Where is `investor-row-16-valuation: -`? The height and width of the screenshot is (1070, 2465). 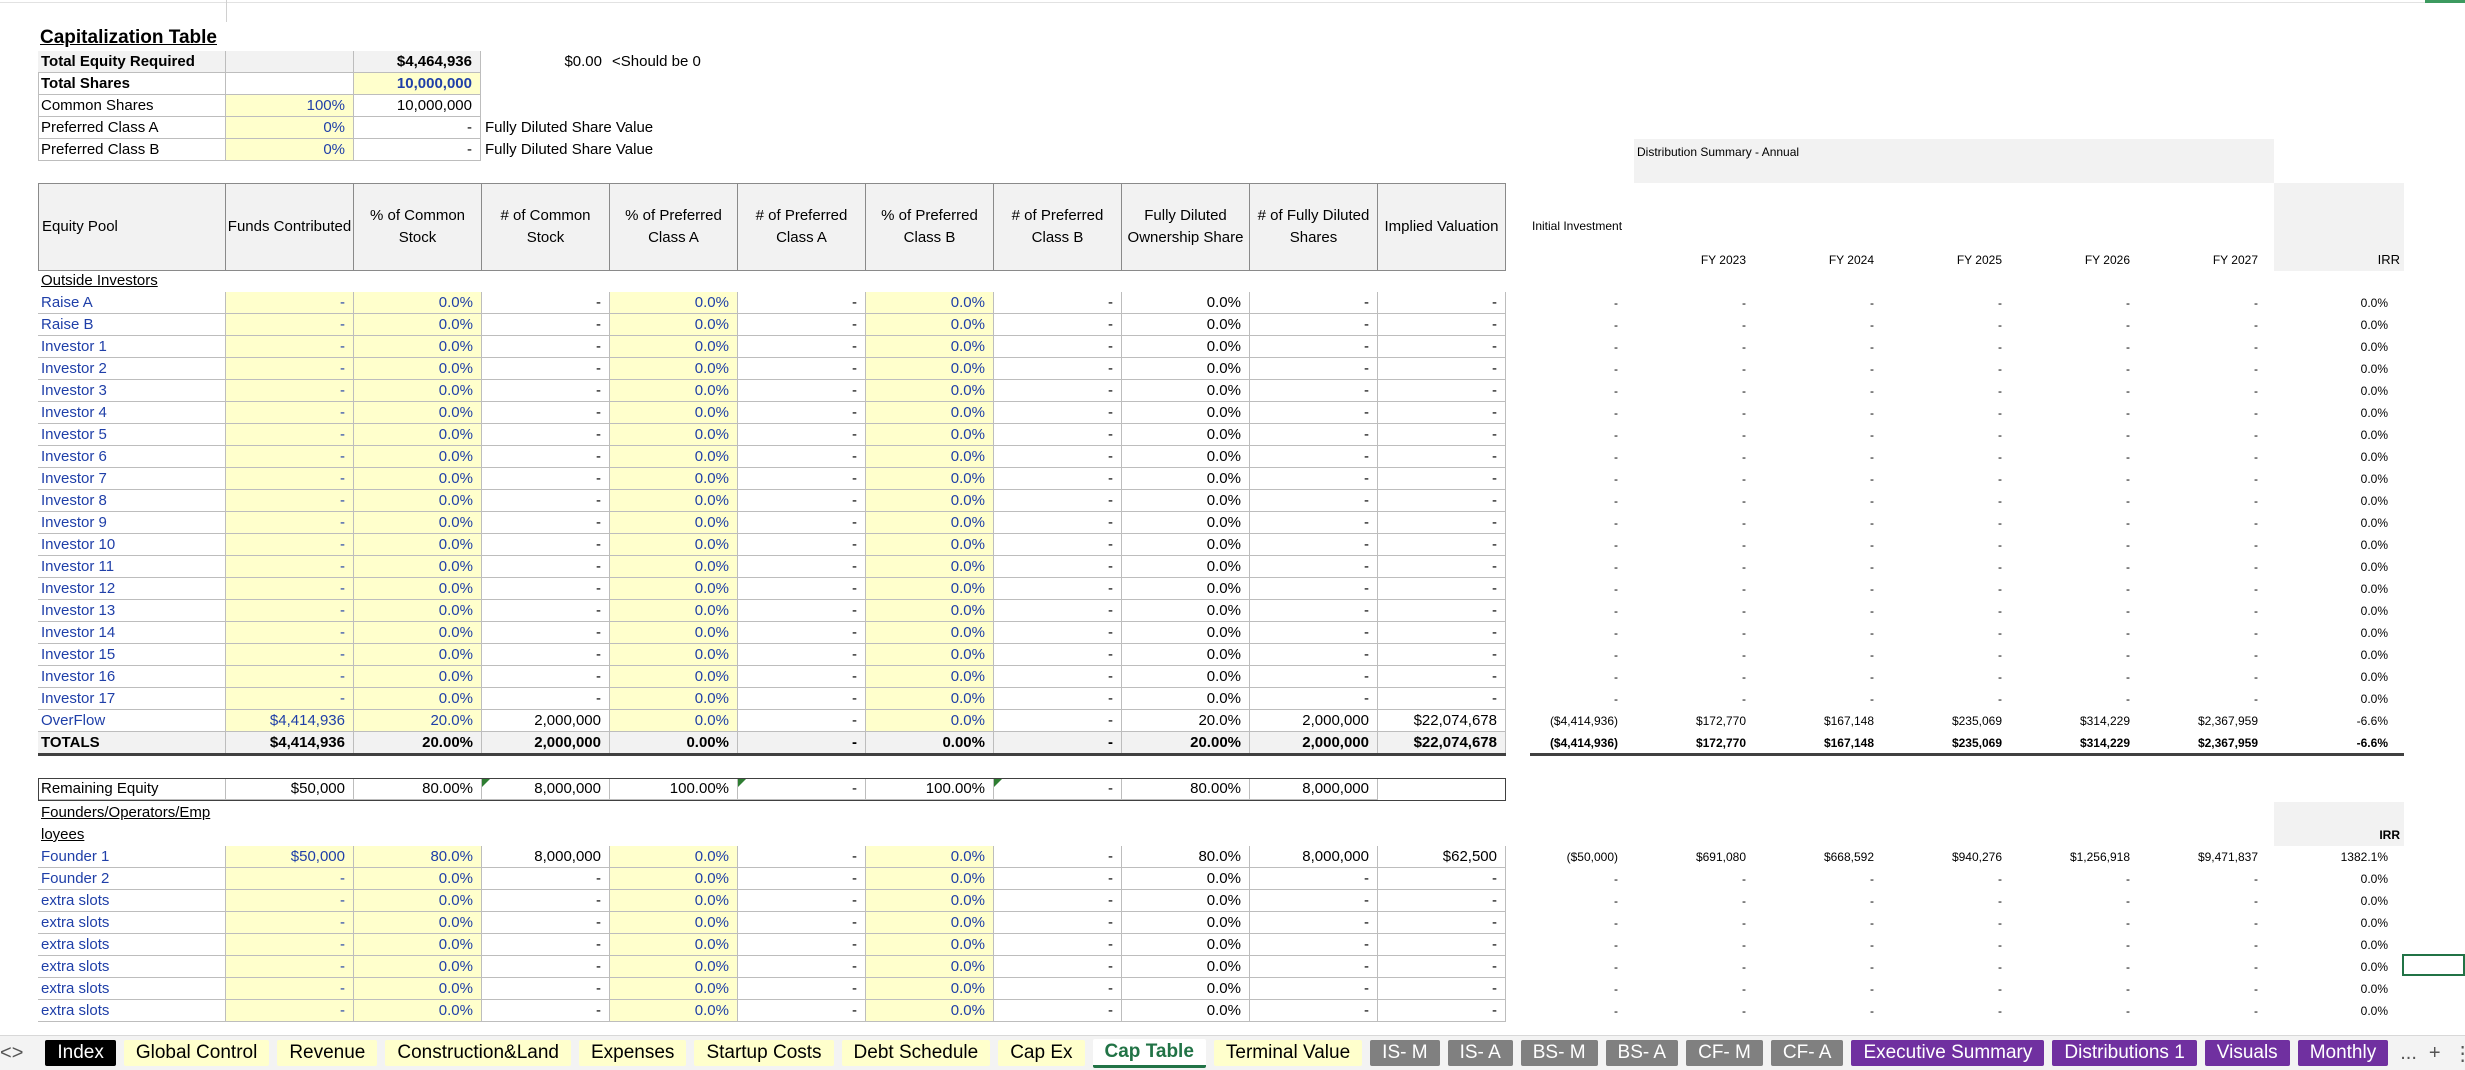
investor-row-16-valuation: - is located at coordinates (1442, 655).